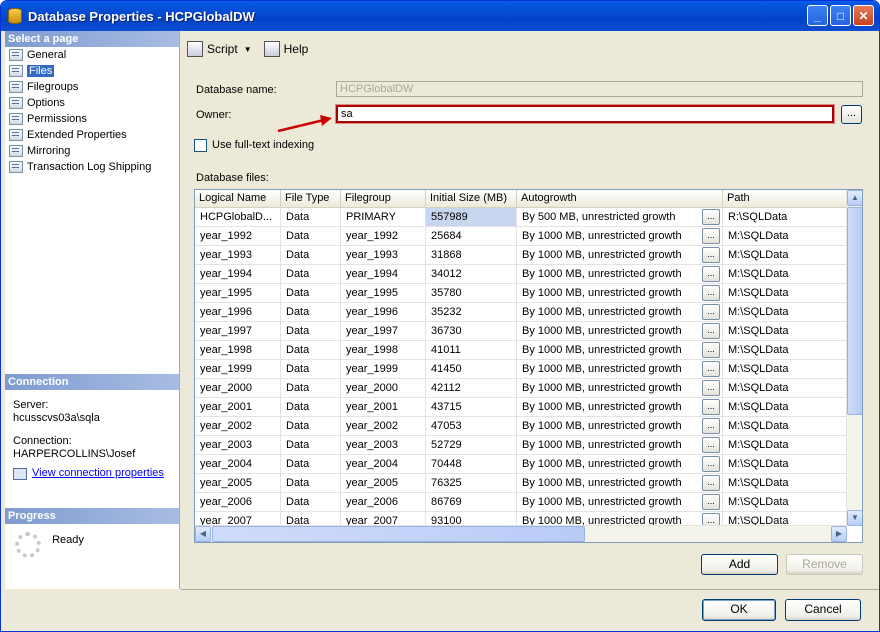 This screenshot has width=880, height=632. What do you see at coordinates (471, 255) in the screenshot?
I see `table-cell: 31868` at bounding box center [471, 255].